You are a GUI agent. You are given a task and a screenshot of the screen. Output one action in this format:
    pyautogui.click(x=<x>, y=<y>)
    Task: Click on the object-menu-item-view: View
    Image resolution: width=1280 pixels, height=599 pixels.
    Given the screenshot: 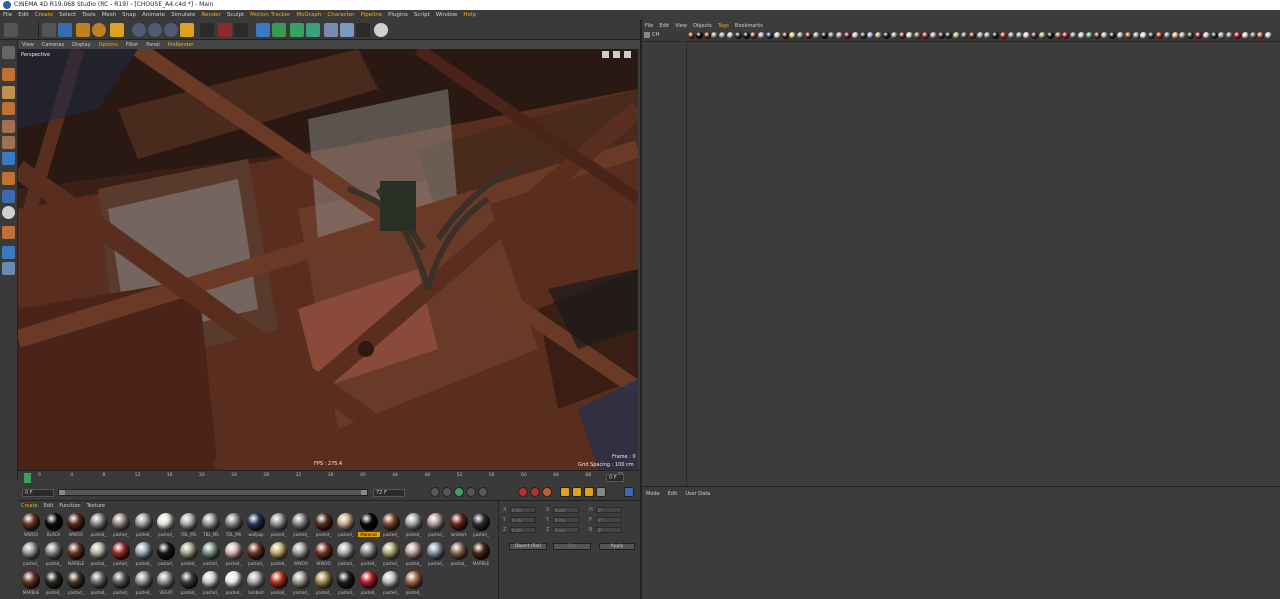 What is the action you would take?
    pyautogui.click(x=681, y=26)
    